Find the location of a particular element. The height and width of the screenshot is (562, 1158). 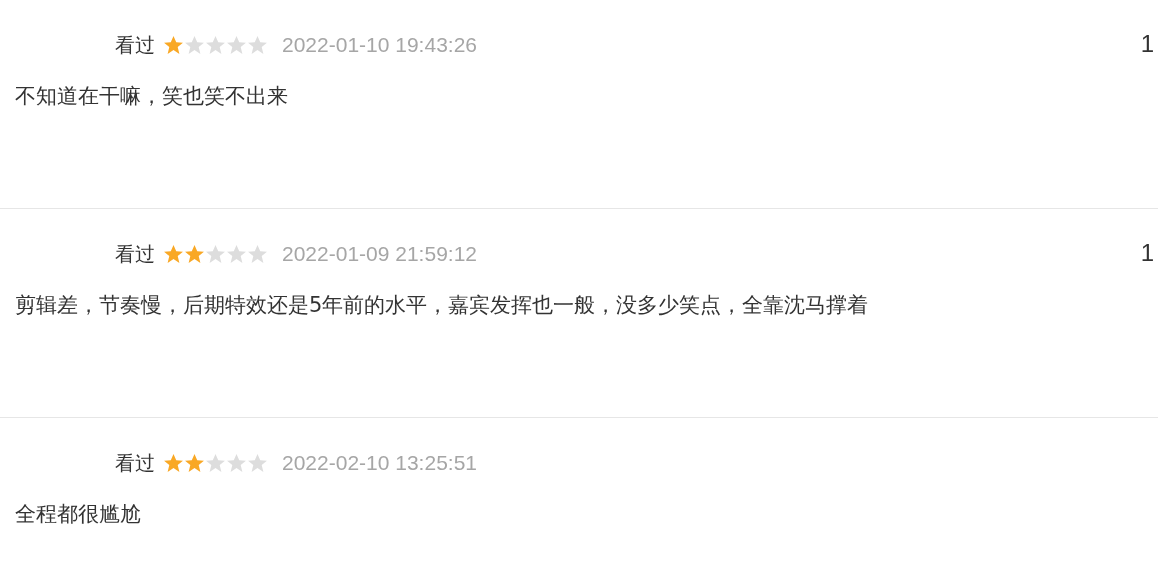

review-time: 2022-01-09 21:59:12 is located at coordinates (379, 254).